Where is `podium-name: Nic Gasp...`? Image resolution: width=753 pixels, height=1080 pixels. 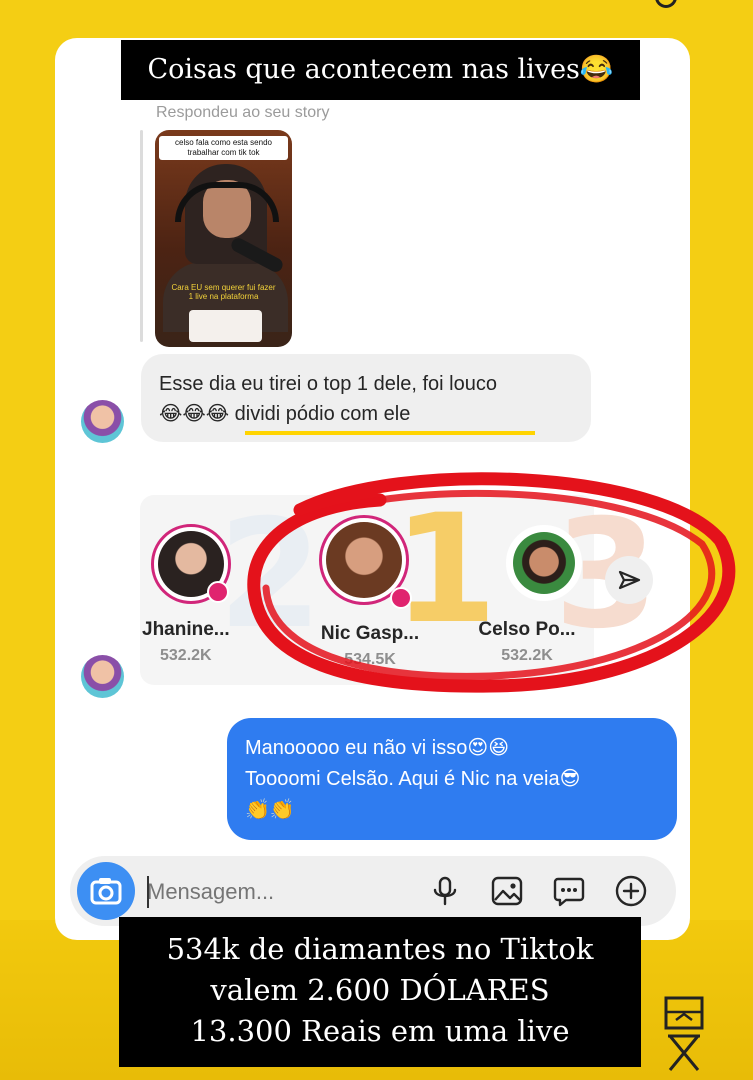
podium-name: Nic Gasp... is located at coordinates (370, 633).